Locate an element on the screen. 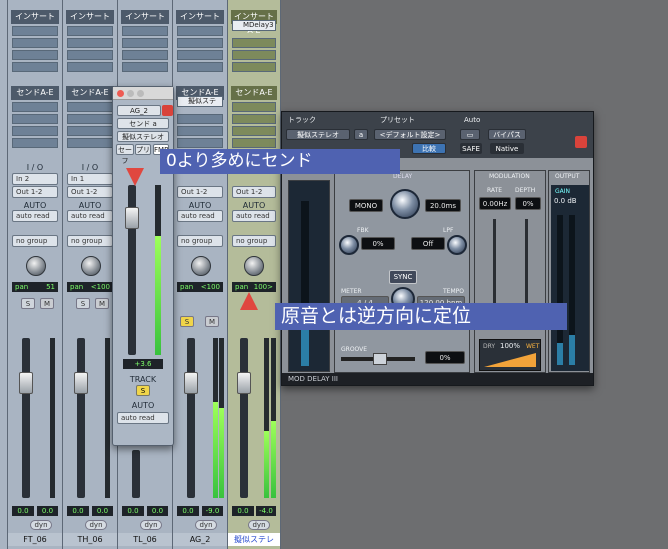 The image size is (668, 549). send-slot-active: 擬似ステ is located at coordinates (200, 101).